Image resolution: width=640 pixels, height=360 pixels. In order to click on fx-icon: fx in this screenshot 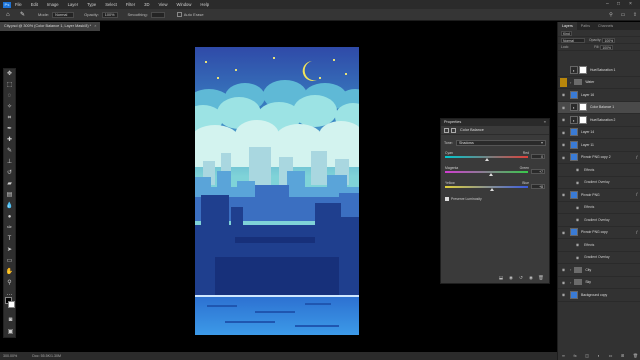, I will do `click(574, 355)`.